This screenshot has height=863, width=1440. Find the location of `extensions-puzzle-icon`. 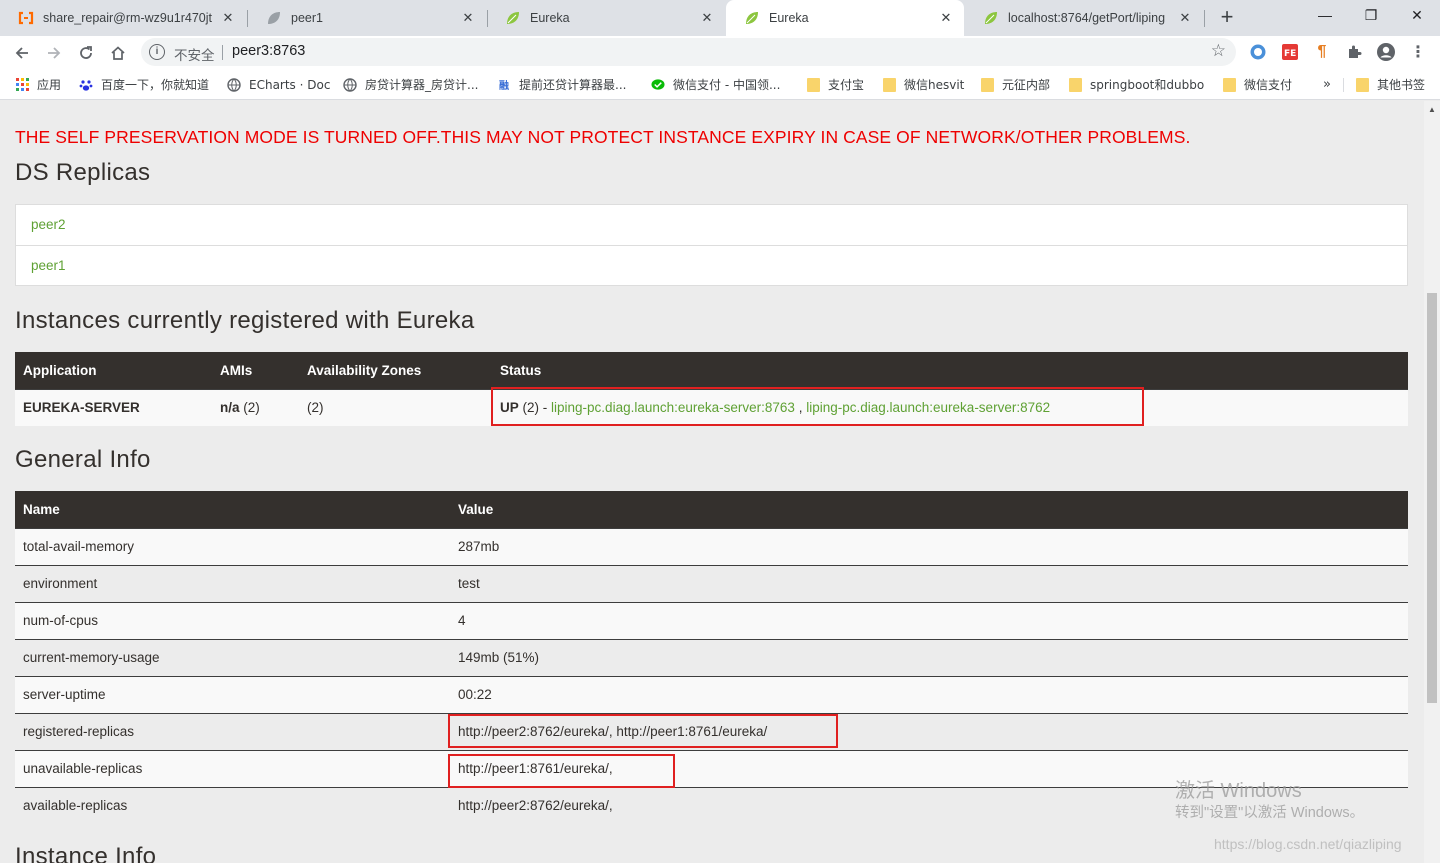

extensions-puzzle-icon is located at coordinates (1354, 52).